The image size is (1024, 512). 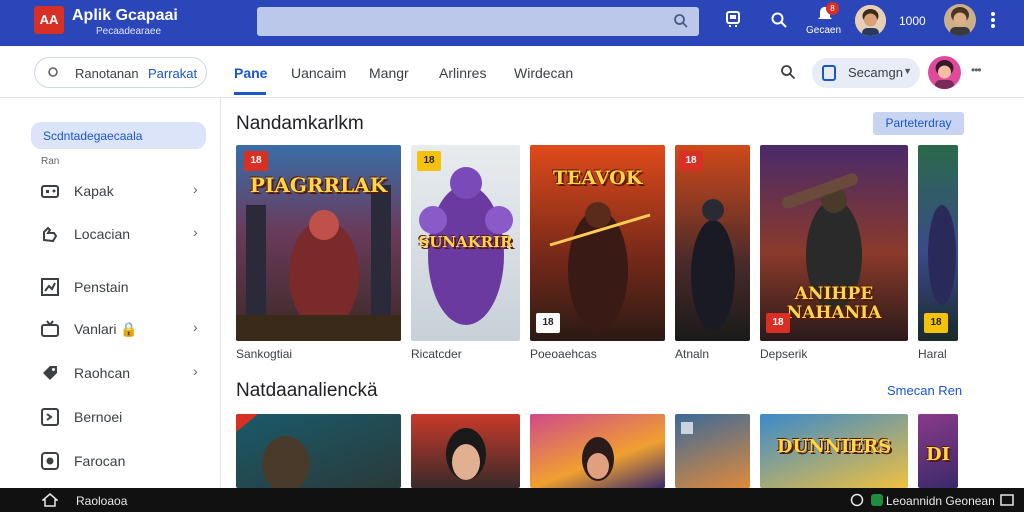 I want to click on brand-subtitle: Pecaadearaee, so click(x=129, y=31).